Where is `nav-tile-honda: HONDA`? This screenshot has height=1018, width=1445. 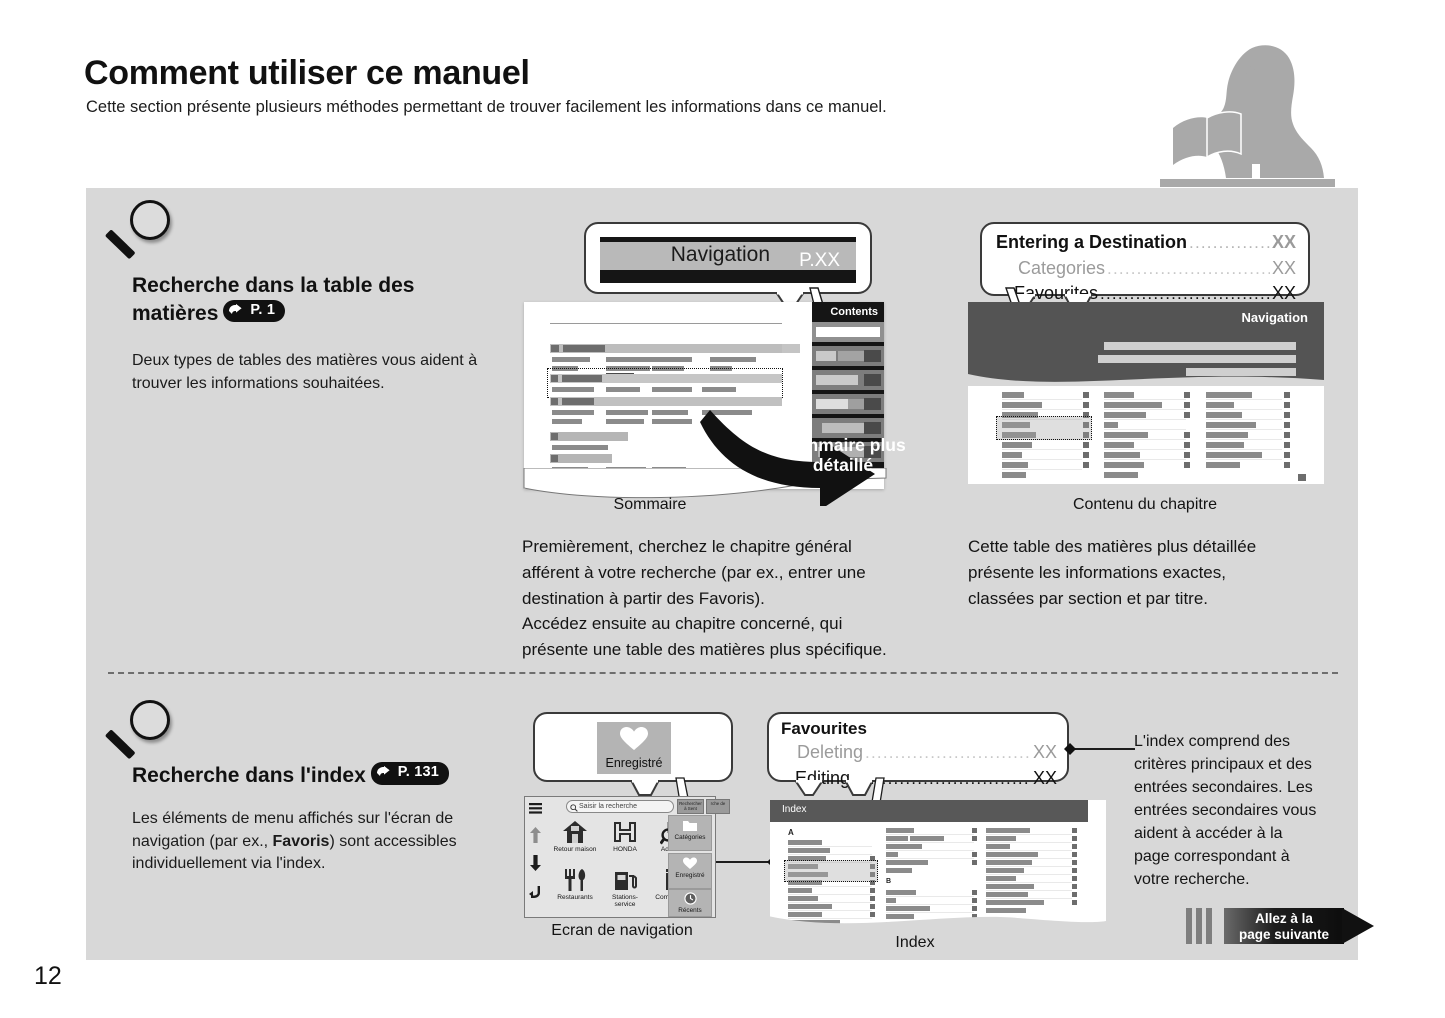
nav-tile-honda: HONDA is located at coordinates (625, 840).